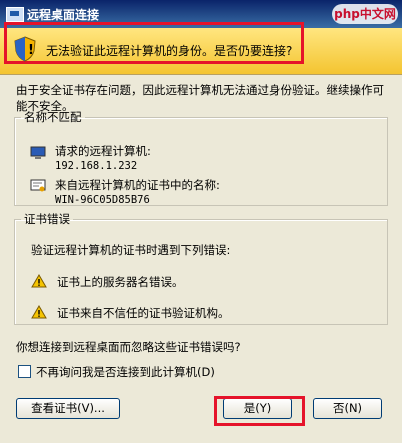  I want to click on dont-ask-checkbox, so click(24, 371).